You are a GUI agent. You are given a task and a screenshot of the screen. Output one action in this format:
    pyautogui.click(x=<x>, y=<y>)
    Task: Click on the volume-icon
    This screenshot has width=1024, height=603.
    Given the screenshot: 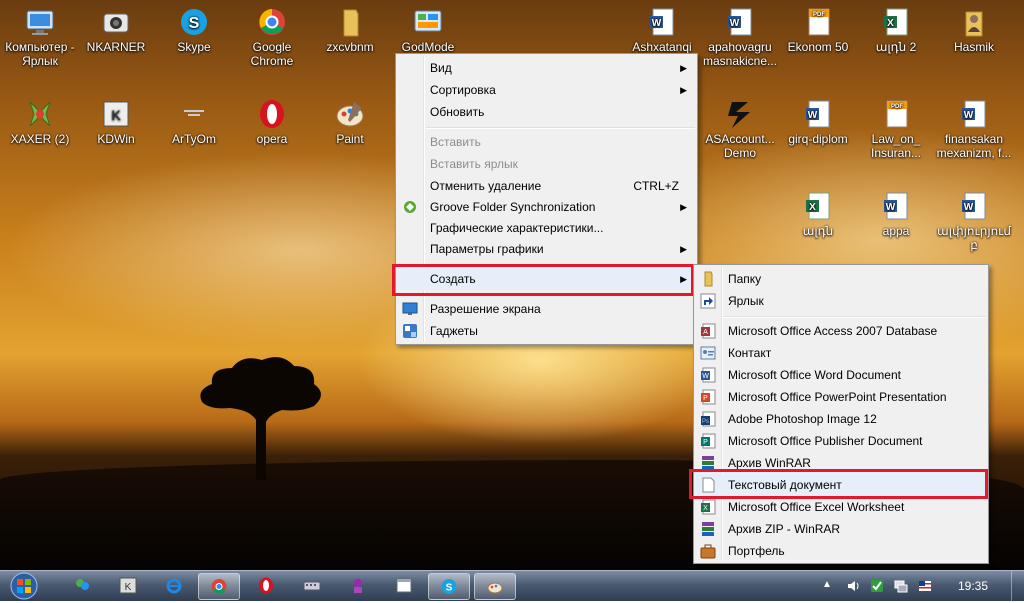 What is the action you would take?
    pyautogui.click(x=853, y=586)
    